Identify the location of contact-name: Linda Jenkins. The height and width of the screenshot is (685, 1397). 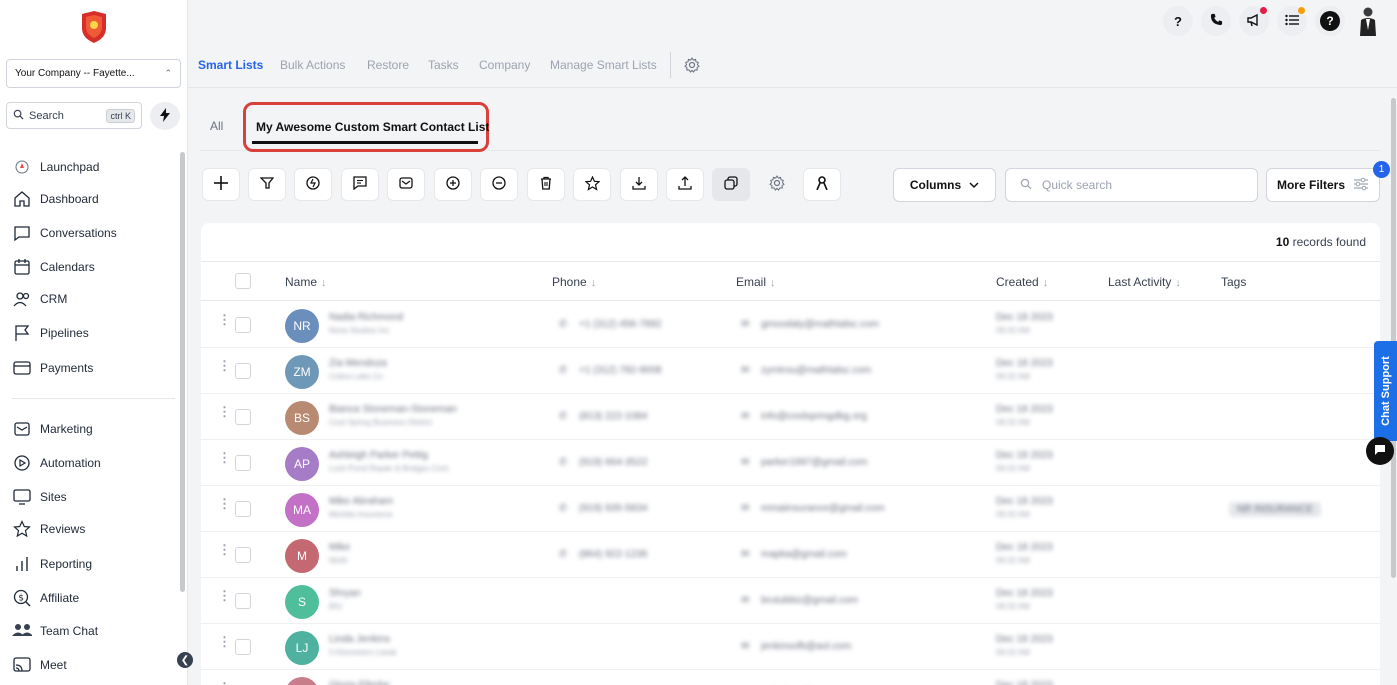
(359, 639).